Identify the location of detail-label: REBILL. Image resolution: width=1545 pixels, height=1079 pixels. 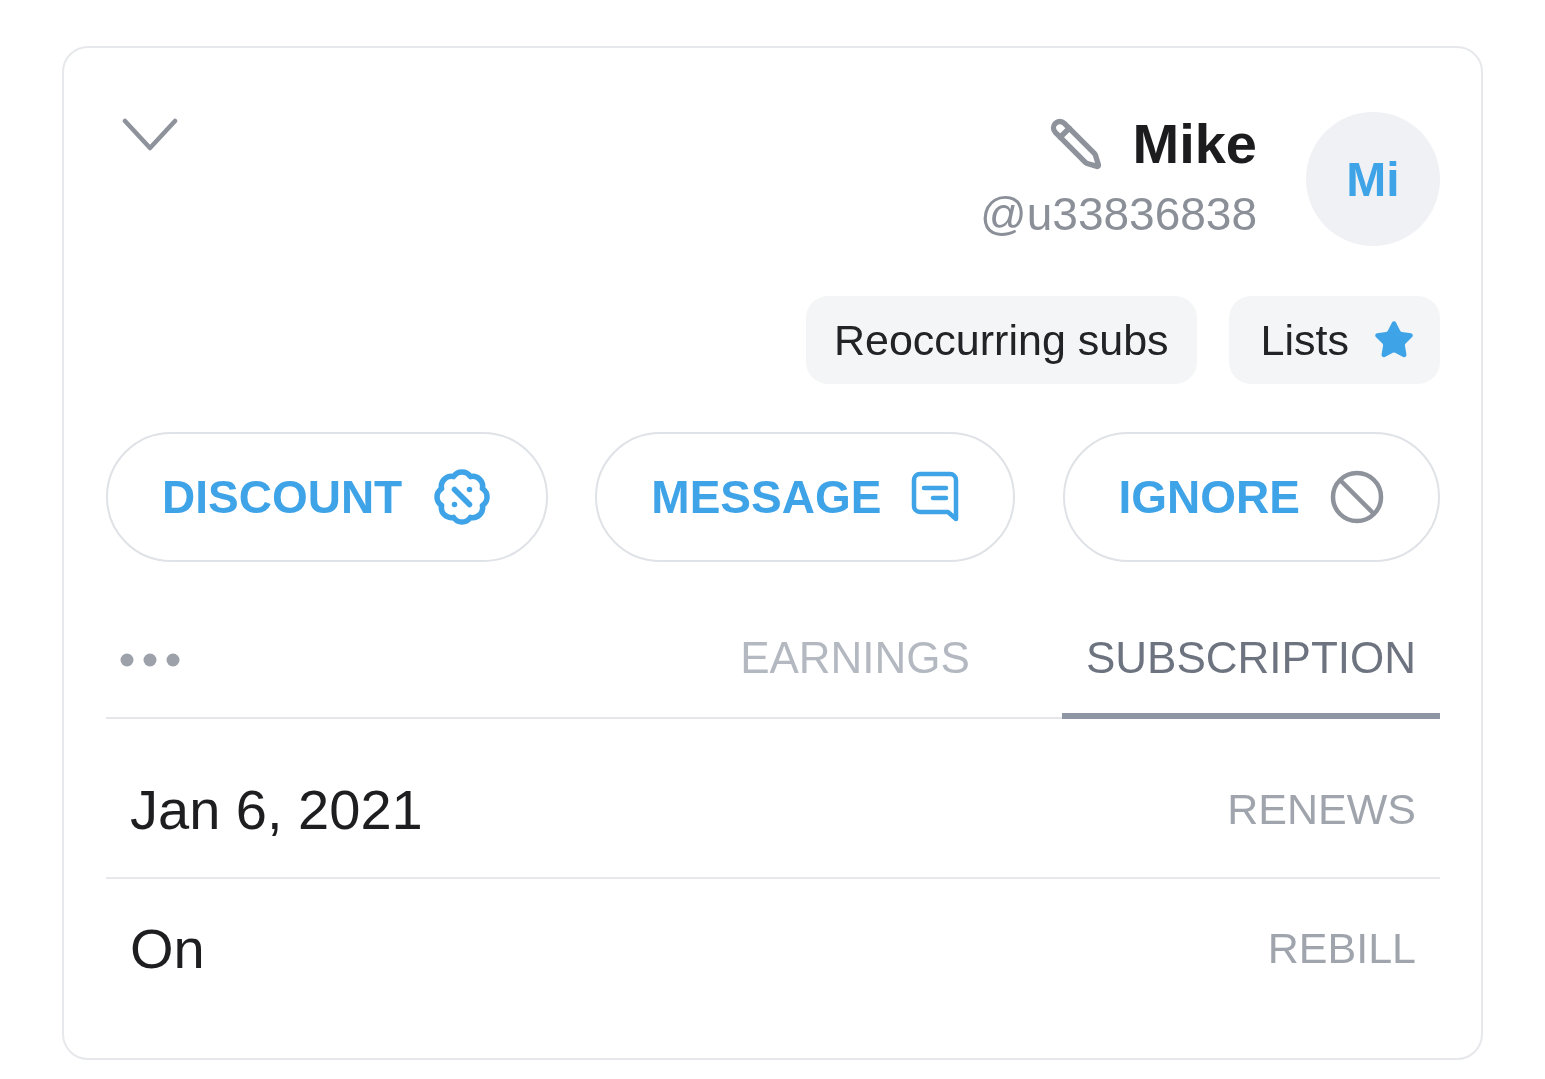
(1341, 948).